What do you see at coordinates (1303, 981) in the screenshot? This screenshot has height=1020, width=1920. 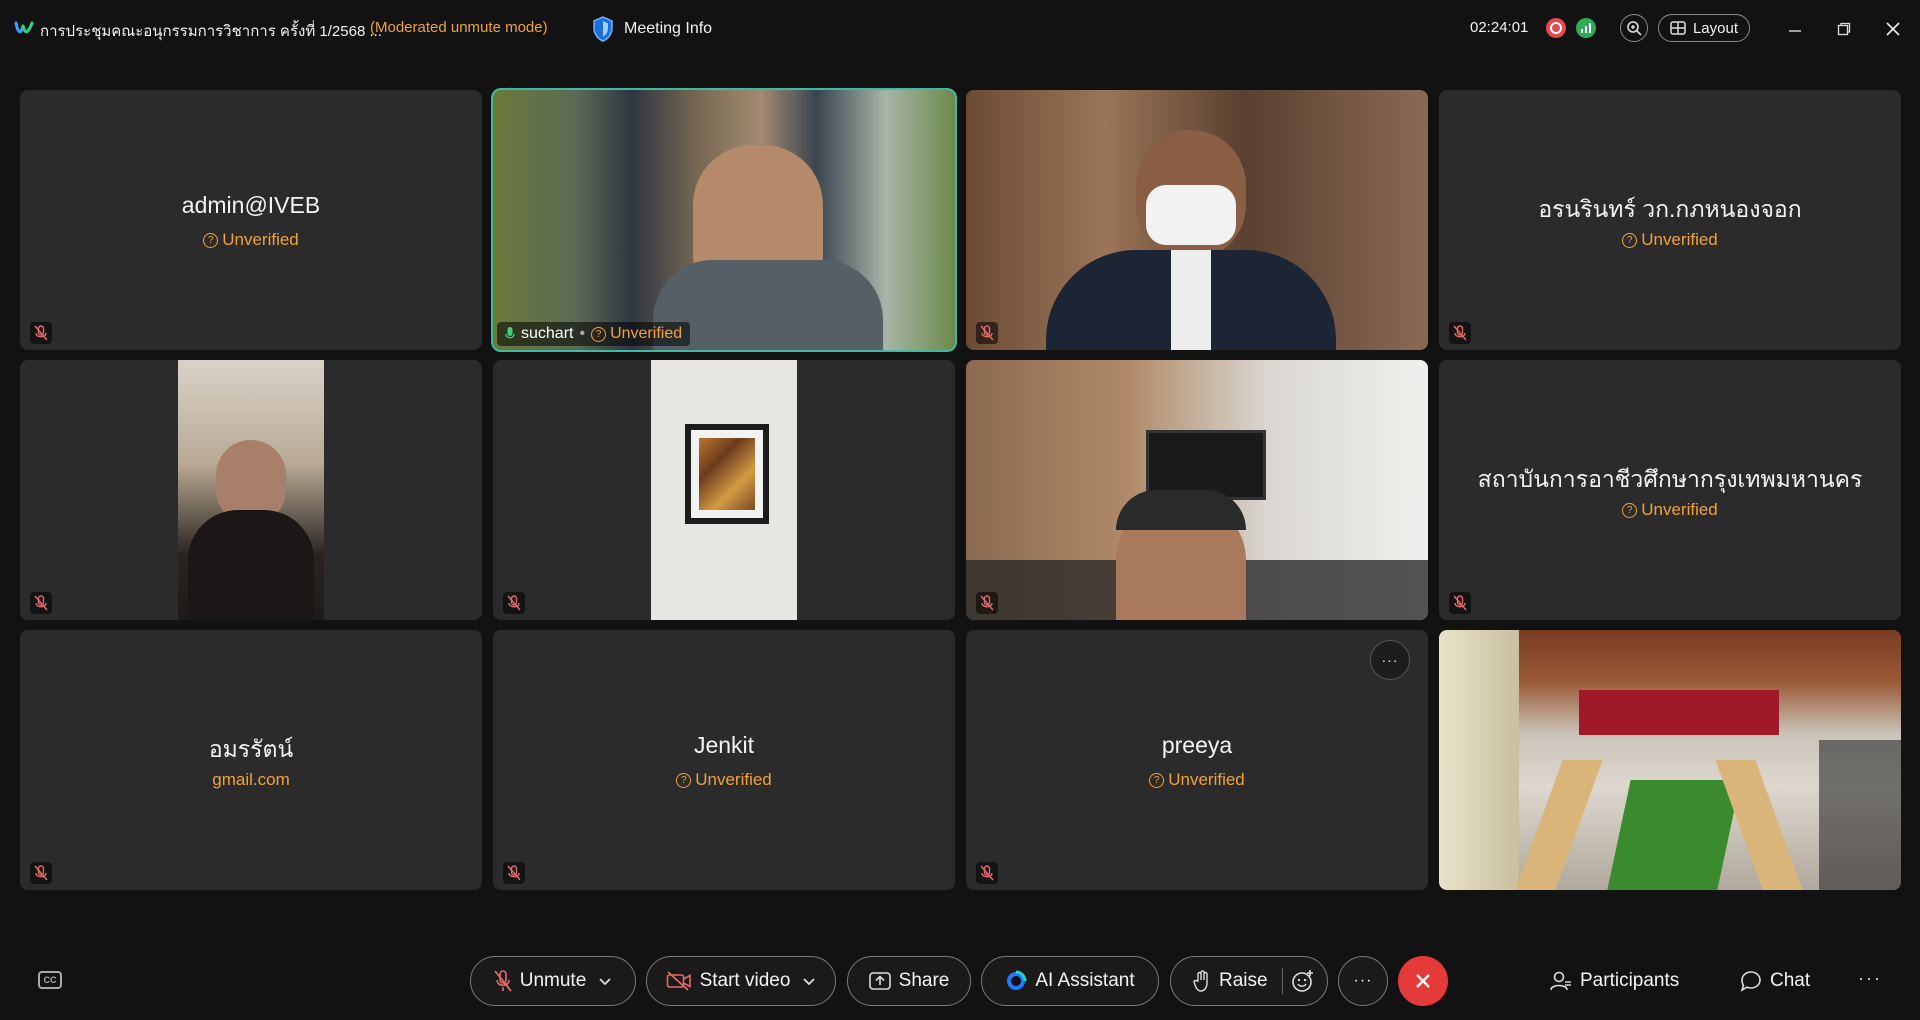 I see `reactions-icon` at bounding box center [1303, 981].